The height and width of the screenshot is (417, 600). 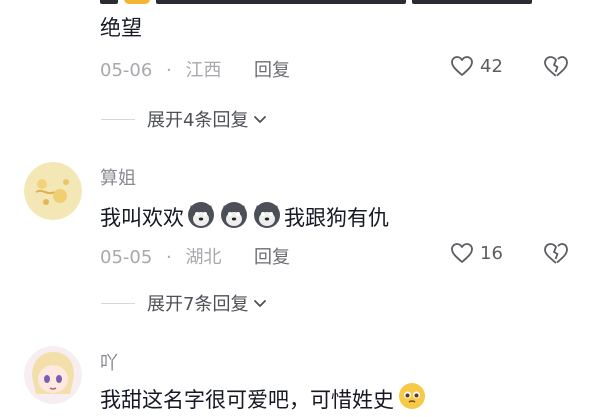 I want to click on comment-text: 我叫欢欢 我跟狗有仇, so click(x=244, y=217).